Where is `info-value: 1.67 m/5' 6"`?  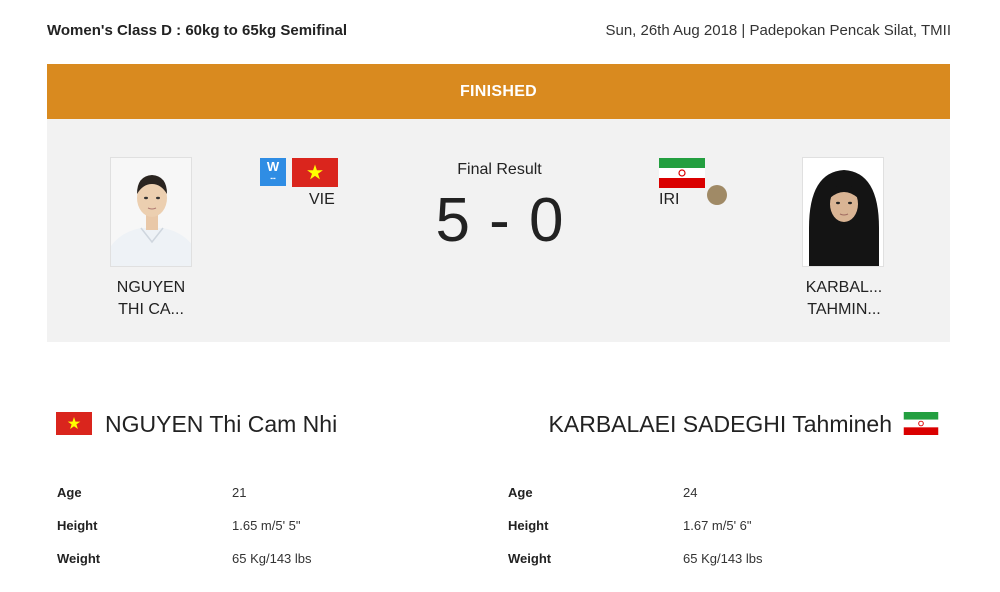
info-value: 1.67 m/5' 6" is located at coordinates (717, 525).